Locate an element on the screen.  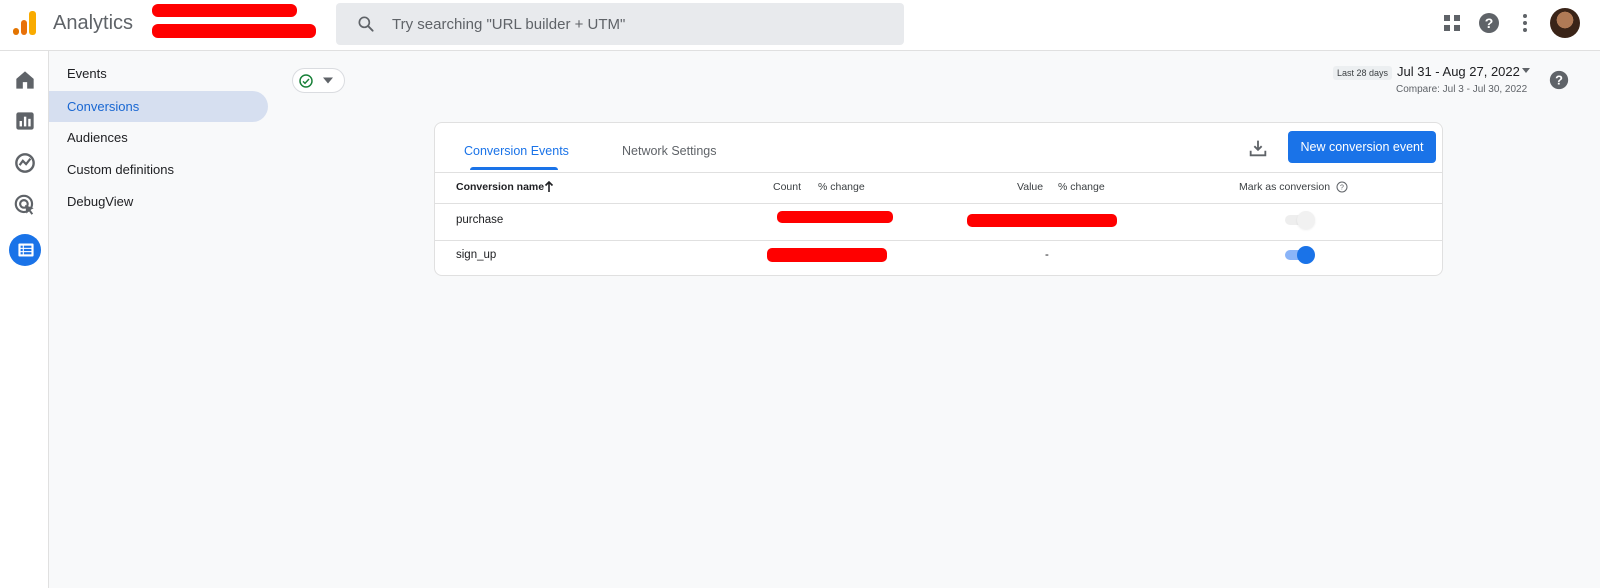
check-circle-icon is located at coordinates (306, 81).